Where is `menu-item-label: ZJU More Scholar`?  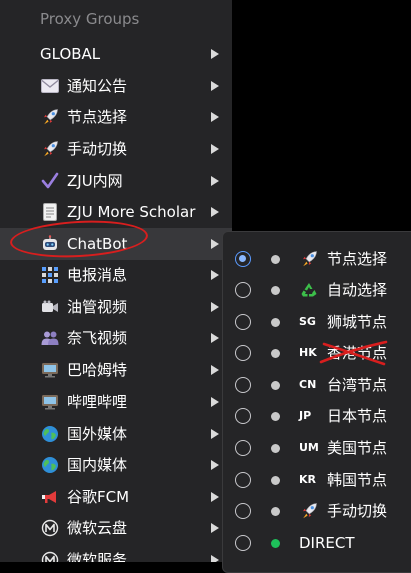
menu-item-label: ZJU More Scholar is located at coordinates (131, 212).